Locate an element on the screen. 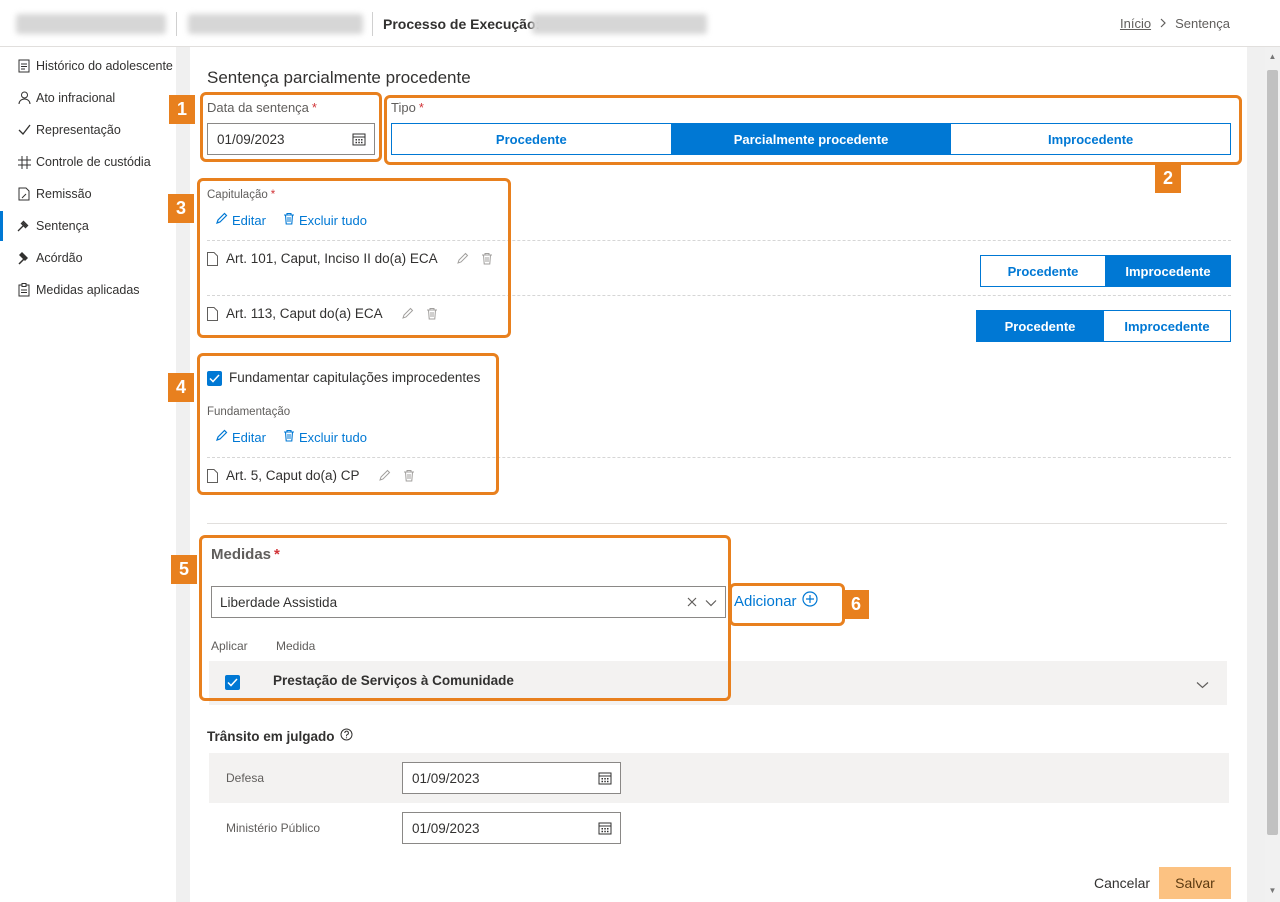 This screenshot has width=1280, height=902. col-header-medida: Medida is located at coordinates (296, 646).